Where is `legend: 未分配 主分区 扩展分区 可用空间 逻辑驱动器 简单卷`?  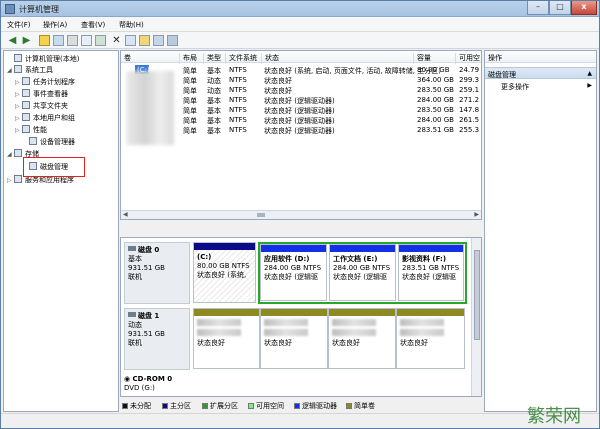 legend: 未分配 主分区 扩展分区 可用空间 逻辑驱动器 简单卷 is located at coordinates (301, 405).